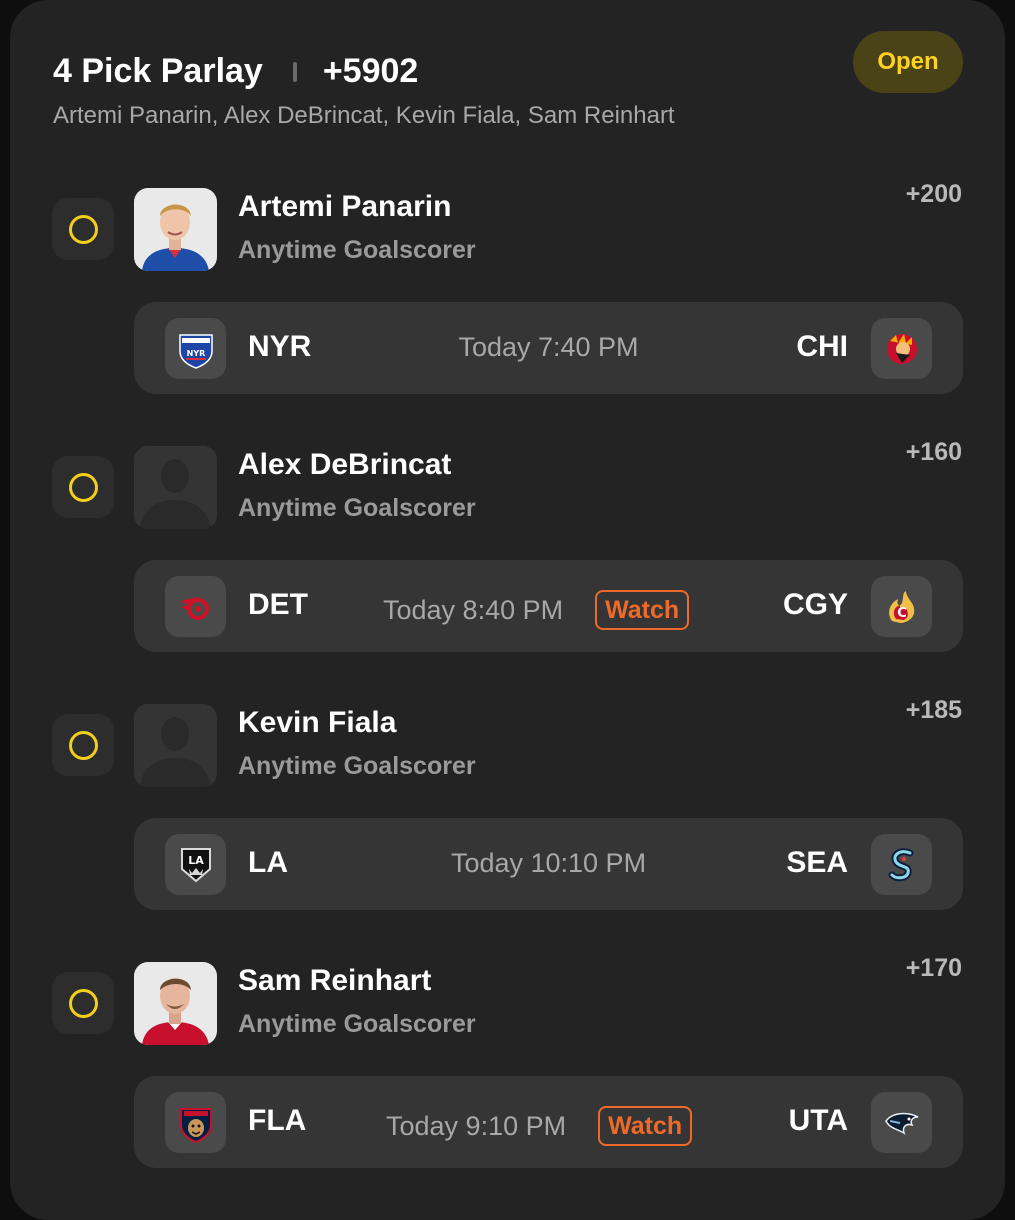 This screenshot has height=1220, width=1015. Describe the element at coordinates (901, 864) in the screenshot. I see `kraken-logo-icon` at that location.